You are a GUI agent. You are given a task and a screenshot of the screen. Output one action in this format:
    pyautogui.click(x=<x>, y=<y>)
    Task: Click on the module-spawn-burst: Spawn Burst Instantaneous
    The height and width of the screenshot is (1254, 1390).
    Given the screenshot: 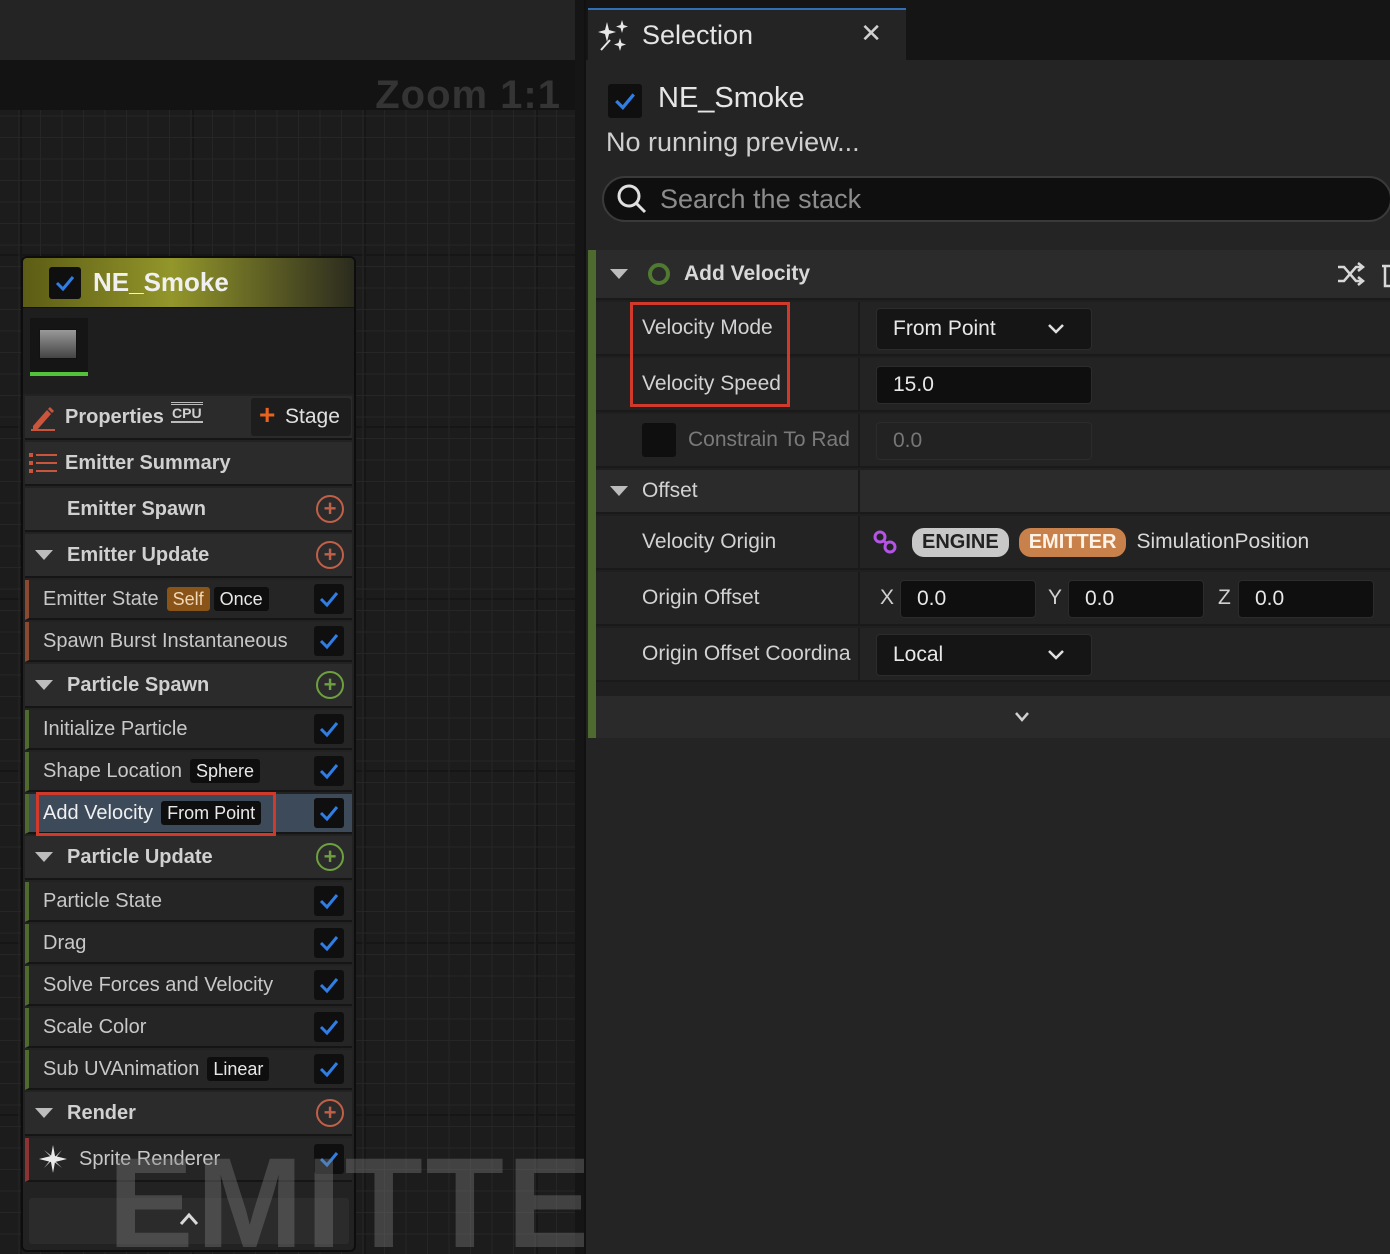 What is the action you would take?
    pyautogui.click(x=188, y=642)
    